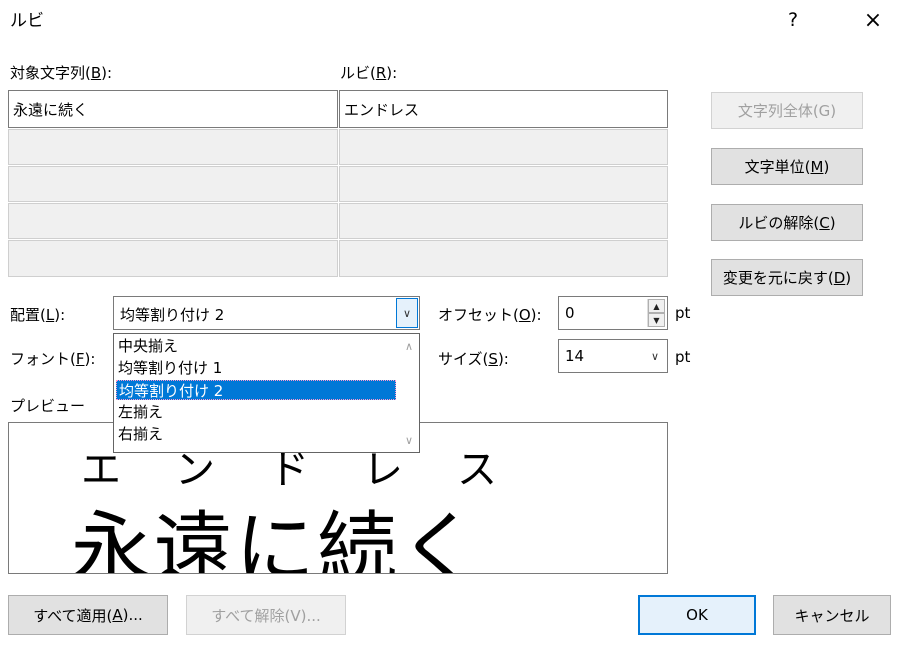 This screenshot has width=900, height=648. What do you see at coordinates (256, 346) in the screenshot?
I see `dropdown-option: 中央揃え` at bounding box center [256, 346].